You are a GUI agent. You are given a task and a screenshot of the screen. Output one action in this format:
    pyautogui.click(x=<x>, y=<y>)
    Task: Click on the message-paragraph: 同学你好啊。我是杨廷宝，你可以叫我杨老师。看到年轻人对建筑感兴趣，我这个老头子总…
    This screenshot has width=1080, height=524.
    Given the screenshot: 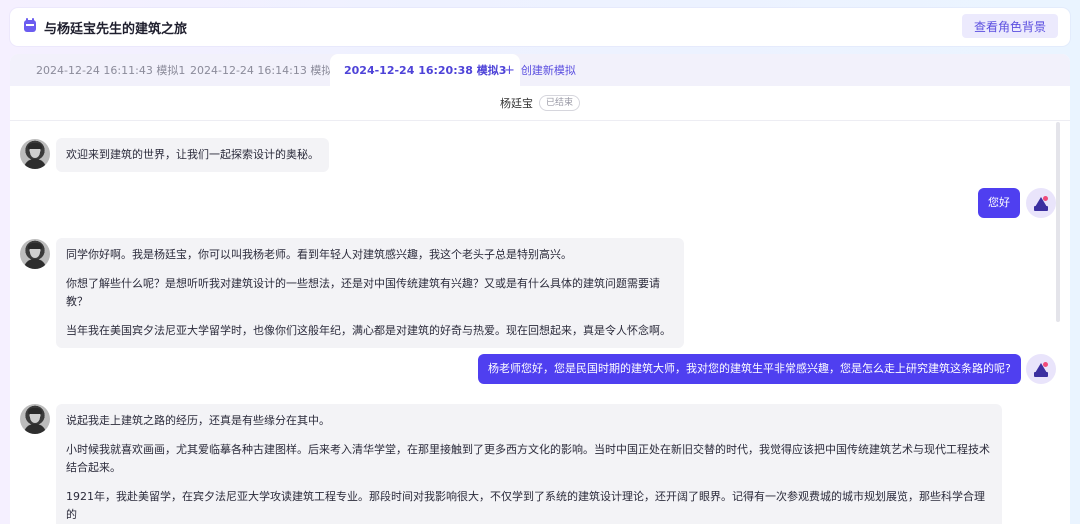 What is the action you would take?
    pyautogui.click(x=319, y=254)
    